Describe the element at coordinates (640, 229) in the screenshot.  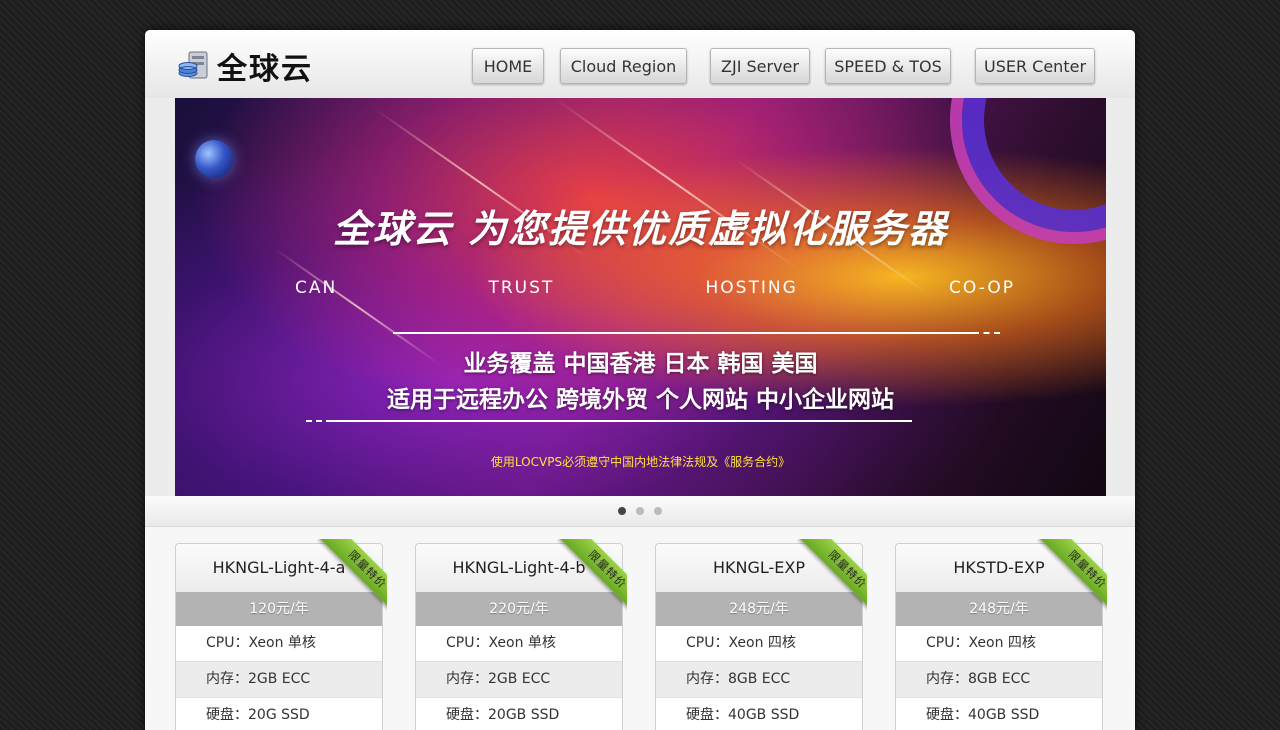
I see `banner-headline: 全球云 为您提供优质虚拟化服务器` at that location.